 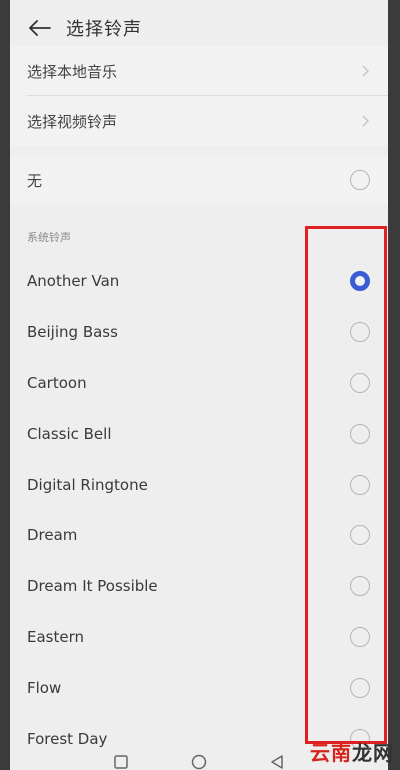 I want to click on watermark-logo: 云南龙网, so click(x=352, y=751).